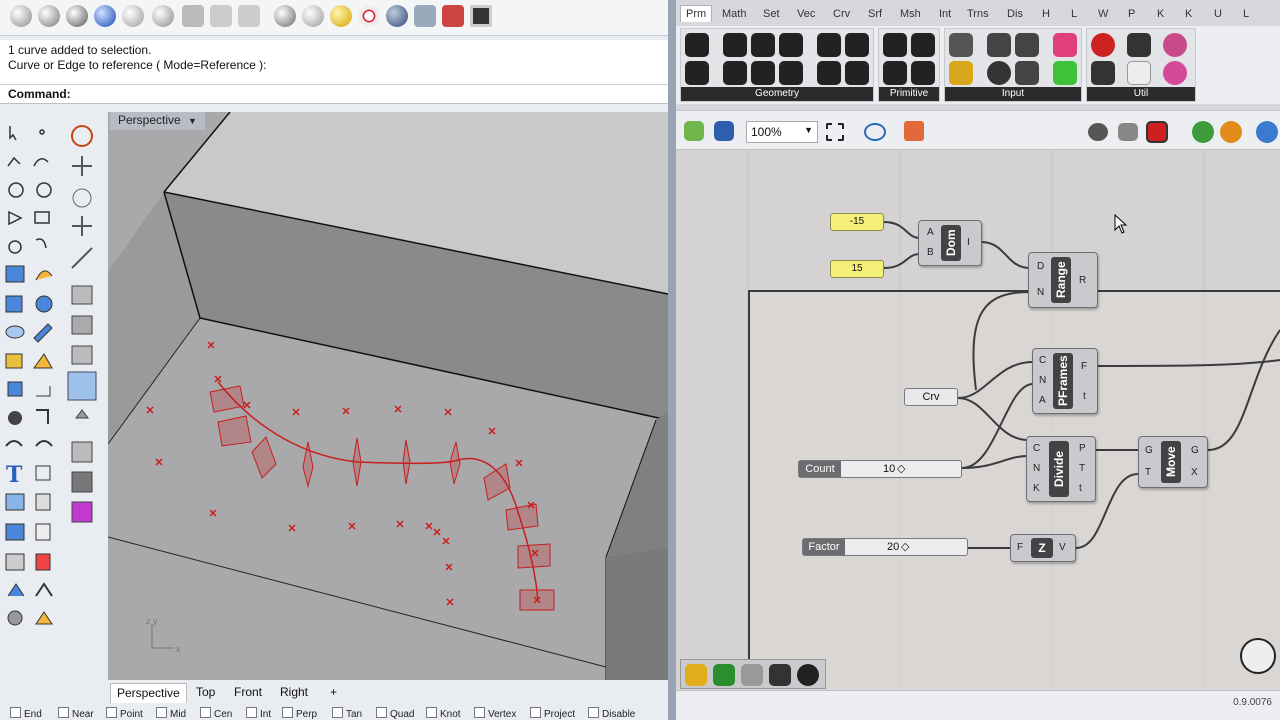 The width and height of the screenshot is (1280, 720). I want to click on osnap-tan: Tan, so click(347, 713).